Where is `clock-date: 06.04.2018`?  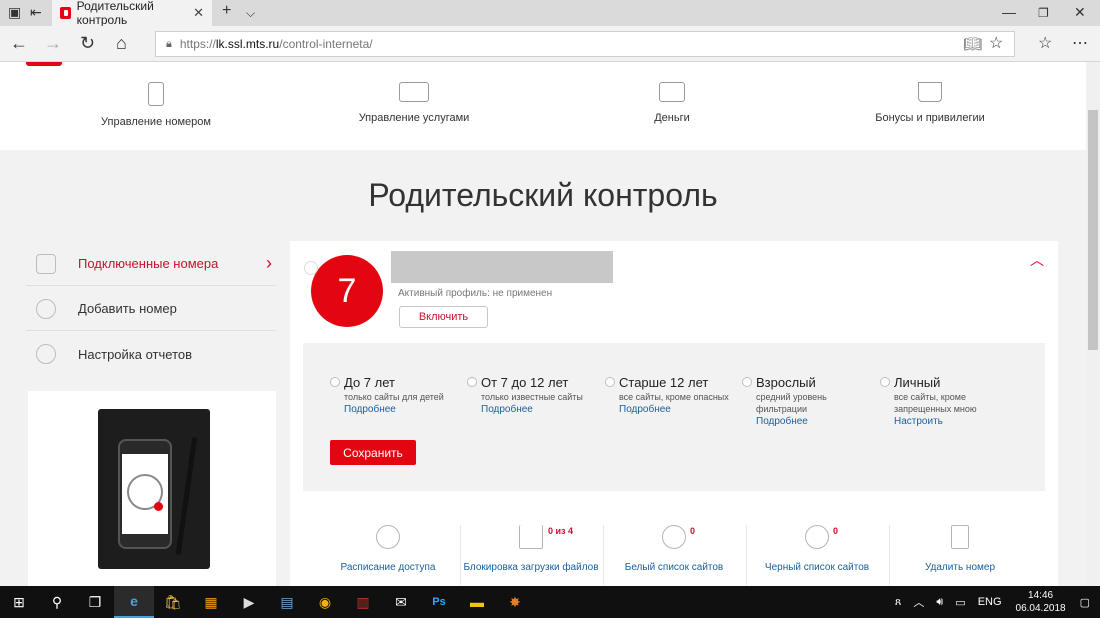
clock-date: 06.04.2018 is located at coordinates (1040, 608).